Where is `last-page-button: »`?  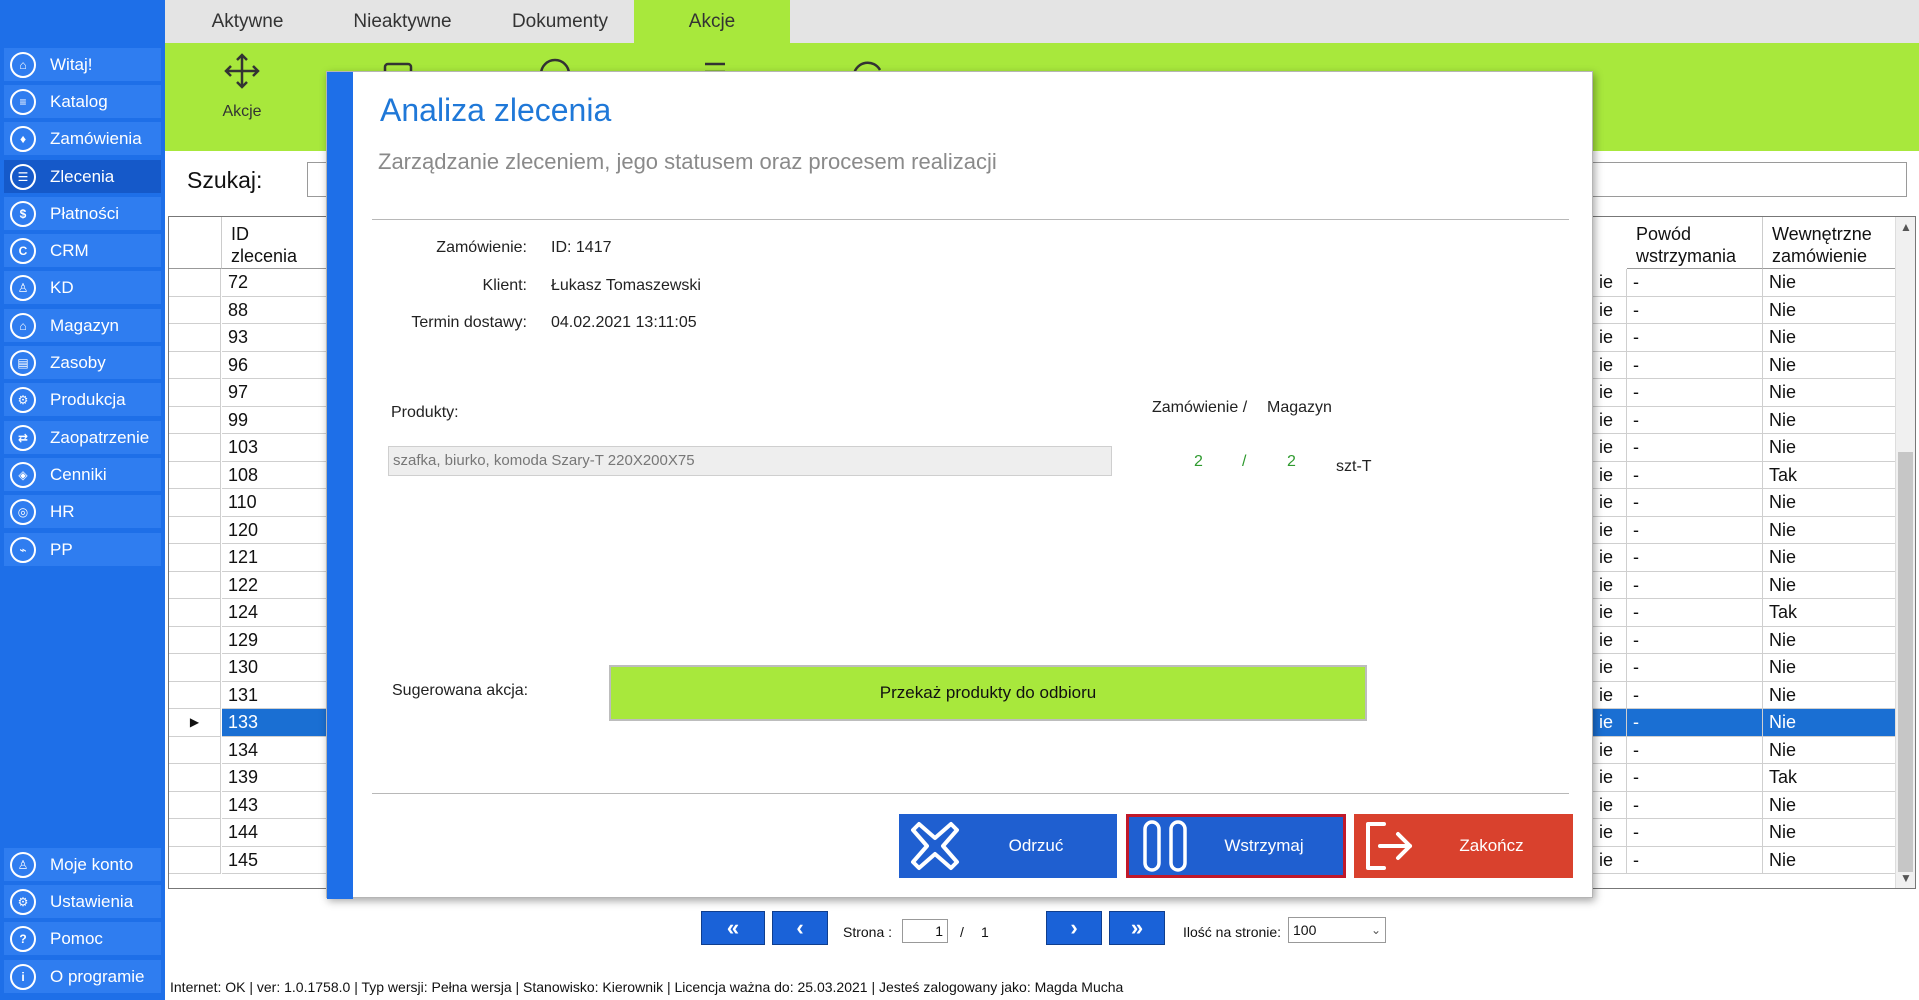
last-page-button: » is located at coordinates (1137, 928).